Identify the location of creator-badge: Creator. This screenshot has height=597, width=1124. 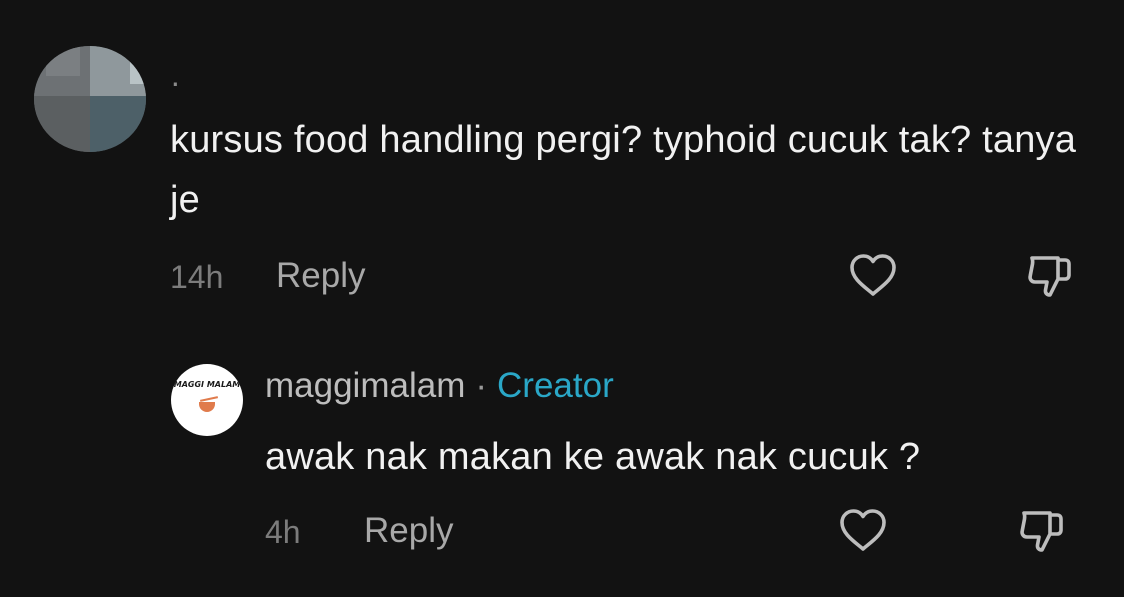
(555, 385).